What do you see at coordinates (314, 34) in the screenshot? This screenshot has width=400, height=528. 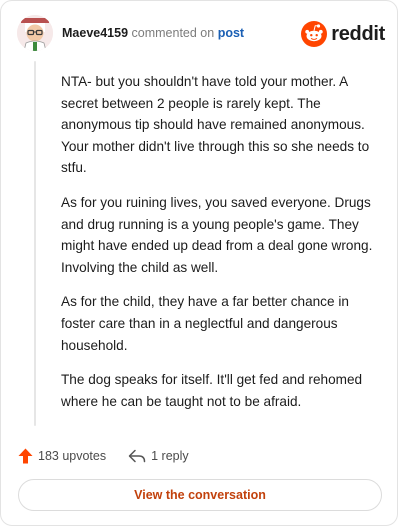 I see `reddit-logo-icon` at bounding box center [314, 34].